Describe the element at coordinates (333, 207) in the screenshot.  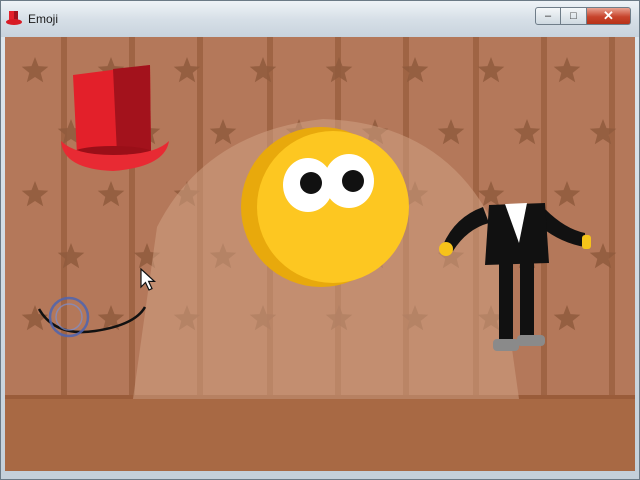
I see `face` at that location.